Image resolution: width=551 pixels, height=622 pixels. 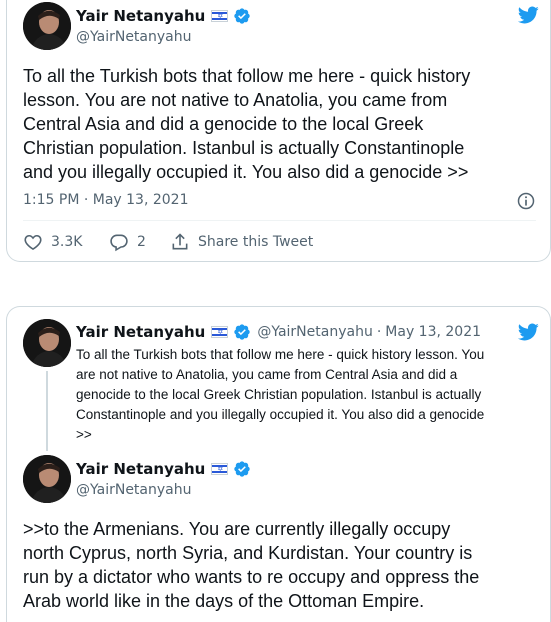 What do you see at coordinates (256, 242) in the screenshot?
I see `share-label: Share this Tweet` at bounding box center [256, 242].